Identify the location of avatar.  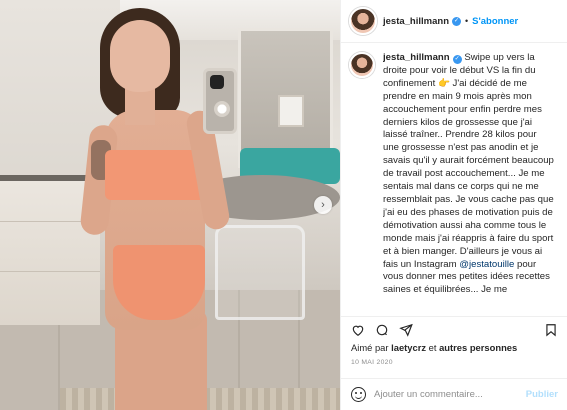
(363, 21).